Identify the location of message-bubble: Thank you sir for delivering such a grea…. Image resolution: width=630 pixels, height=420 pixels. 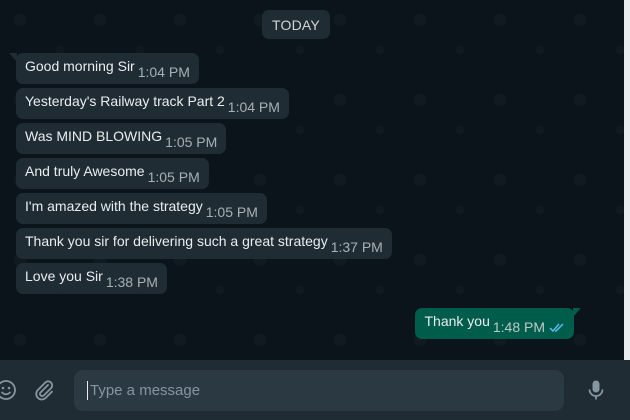
(204, 243).